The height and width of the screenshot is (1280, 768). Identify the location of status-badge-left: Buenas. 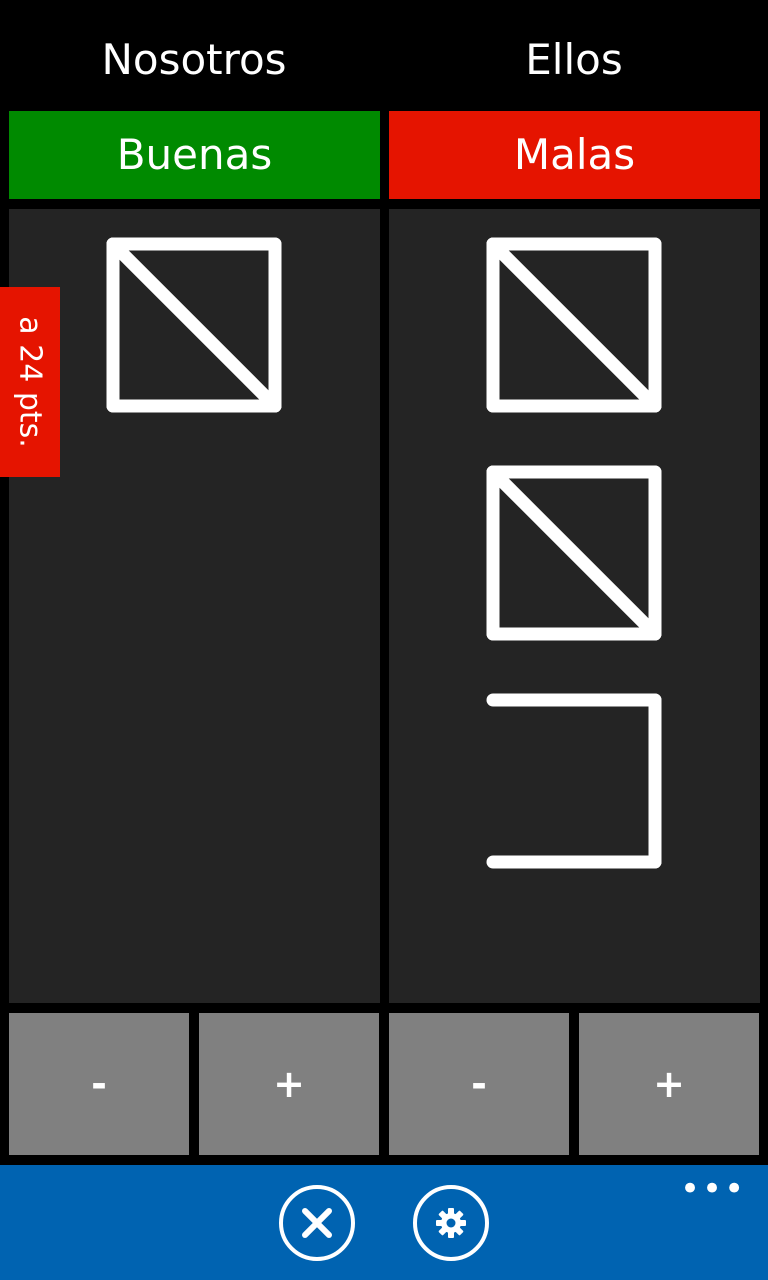
(194, 155).